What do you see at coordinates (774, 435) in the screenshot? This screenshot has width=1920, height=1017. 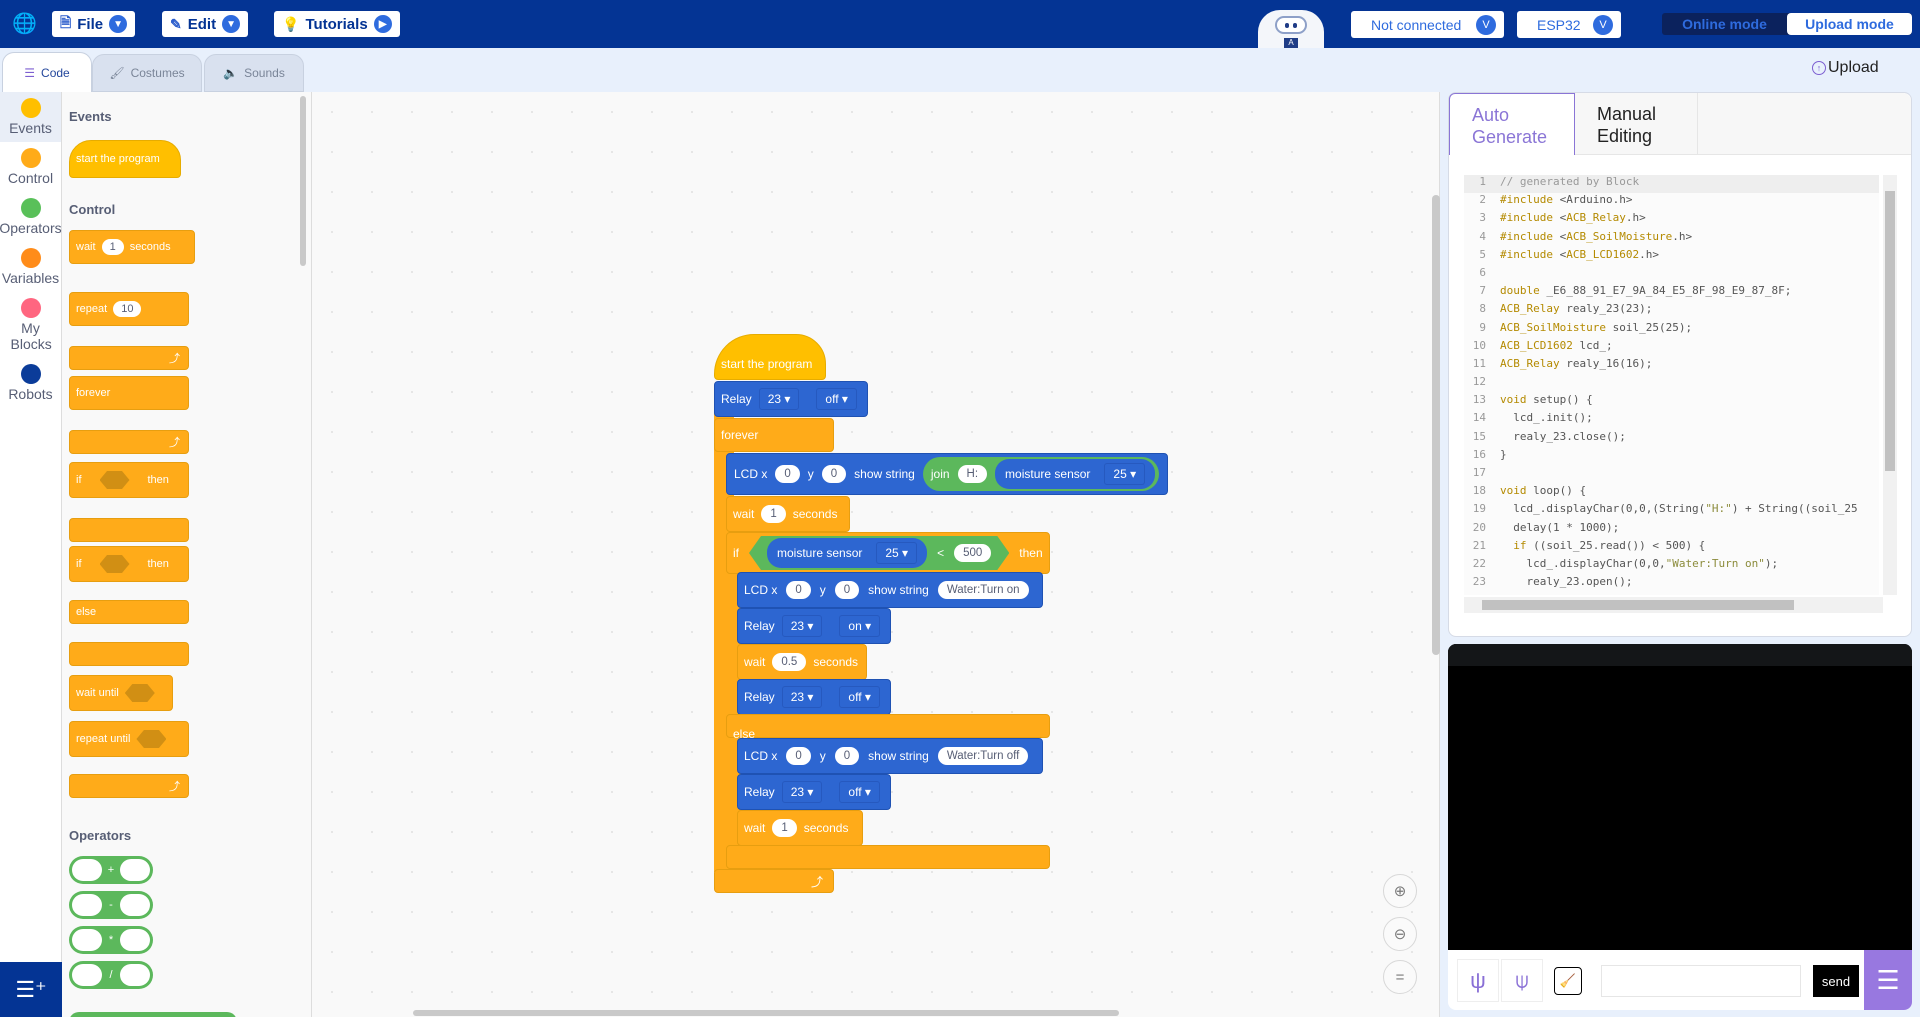 I see `forever-block: forever` at bounding box center [774, 435].